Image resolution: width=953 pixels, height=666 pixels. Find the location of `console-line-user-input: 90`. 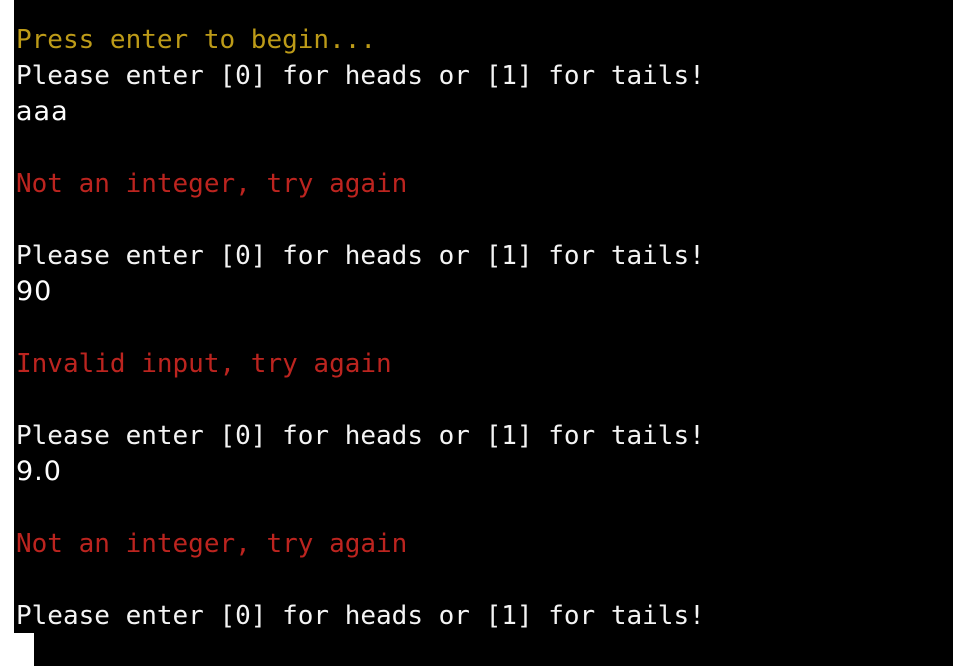

console-line-user-input: 90 is located at coordinates (34, 291).